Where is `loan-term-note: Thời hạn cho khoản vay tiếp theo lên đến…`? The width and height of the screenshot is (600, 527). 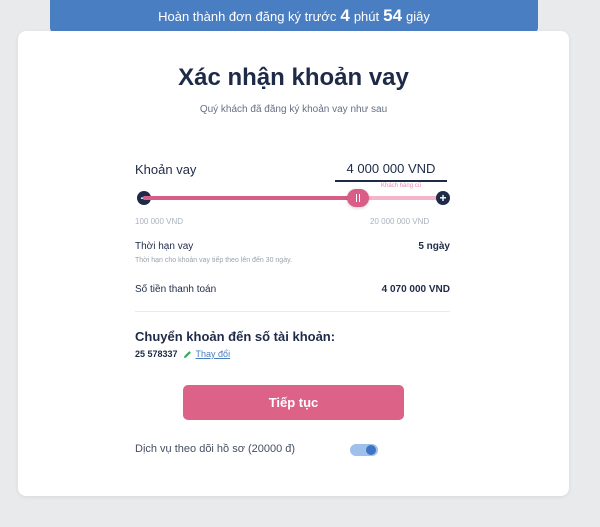 loan-term-note: Thời hạn cho khoản vay tiếp theo lên đến… is located at coordinates (214, 260).